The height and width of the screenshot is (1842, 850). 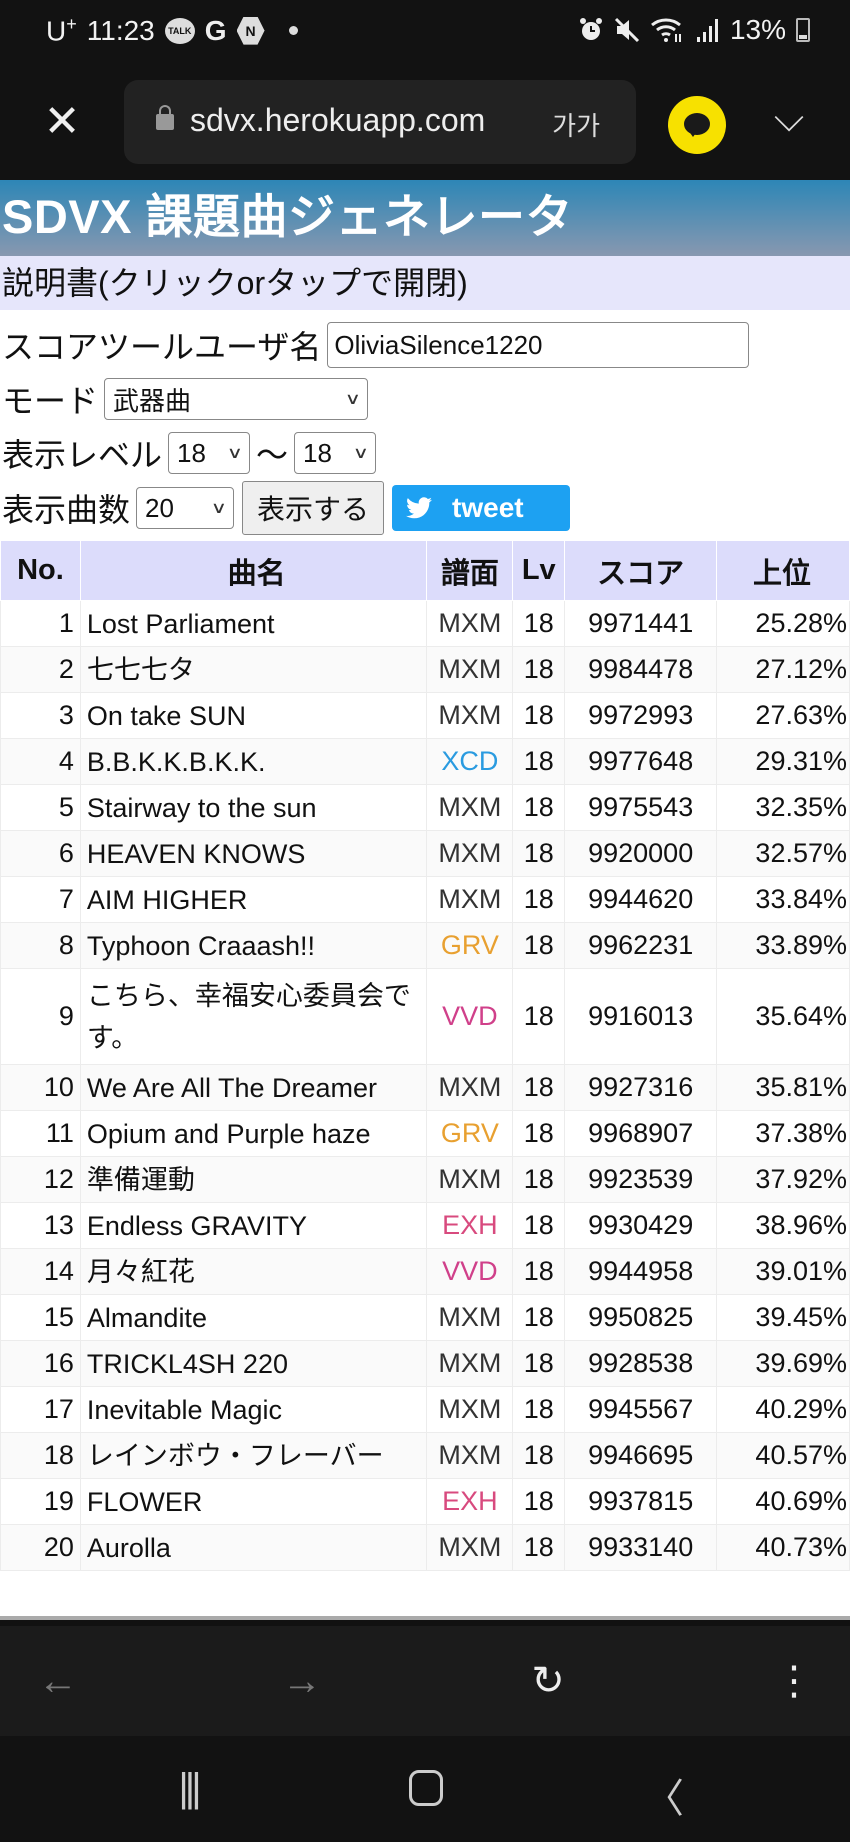 I want to click on table-header-row: No. 曲名 譜面 Lv スコア 上位, so click(x=425, y=570).